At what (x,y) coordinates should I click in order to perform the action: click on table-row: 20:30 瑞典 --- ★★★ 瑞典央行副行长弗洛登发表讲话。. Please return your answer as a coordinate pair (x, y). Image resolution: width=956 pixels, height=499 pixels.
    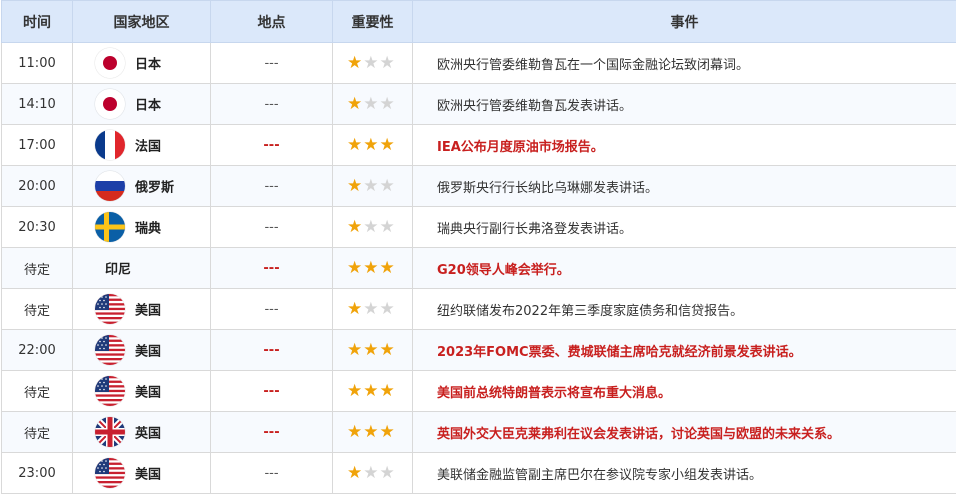
    Looking at the image, I should click on (478, 227).